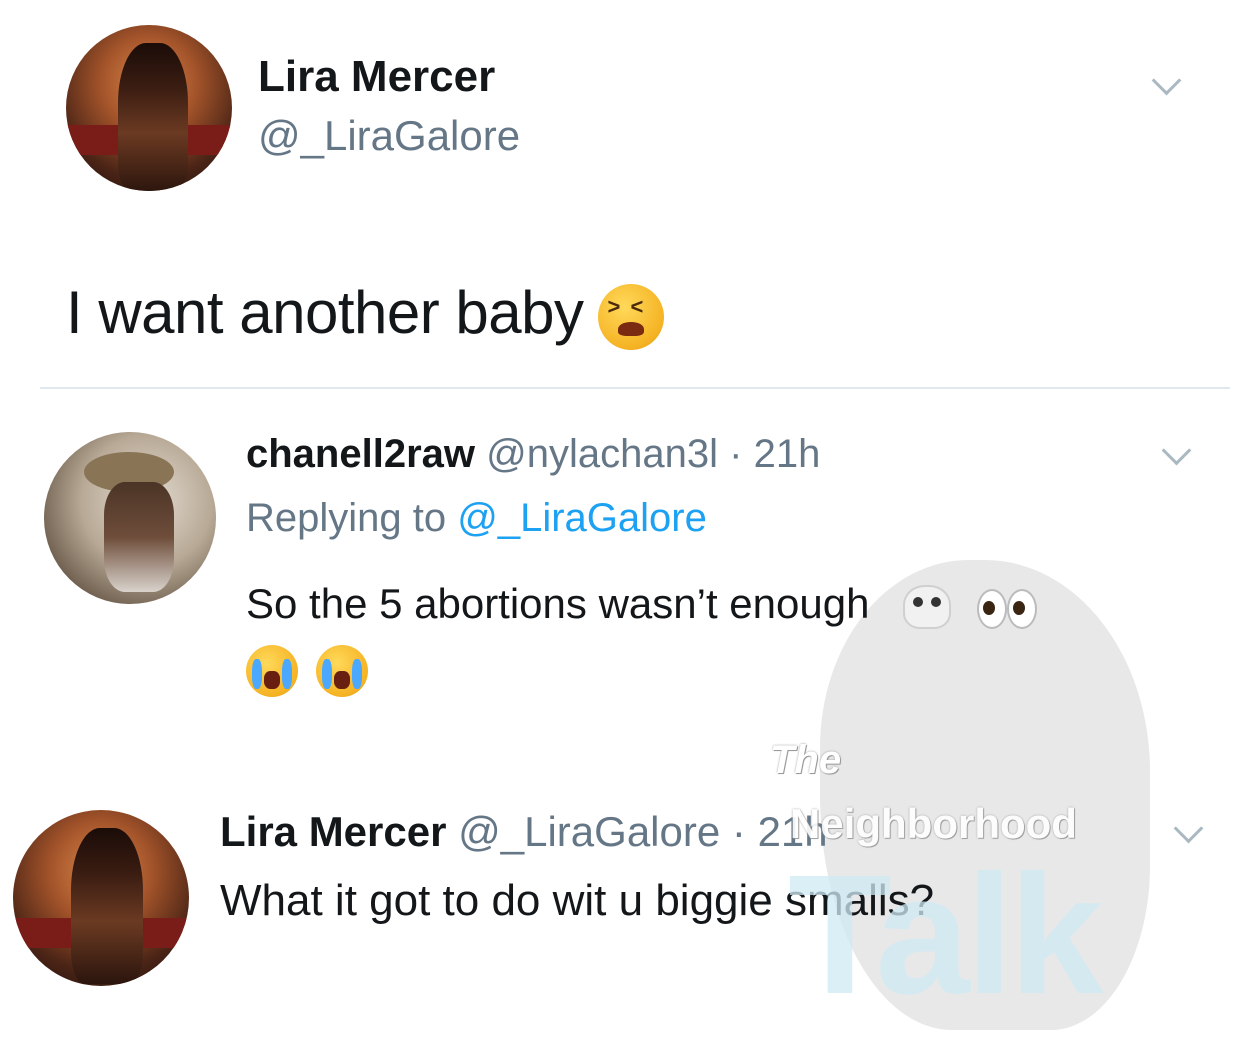  I want to click on replying-prefix: Replying to, so click(346, 518).